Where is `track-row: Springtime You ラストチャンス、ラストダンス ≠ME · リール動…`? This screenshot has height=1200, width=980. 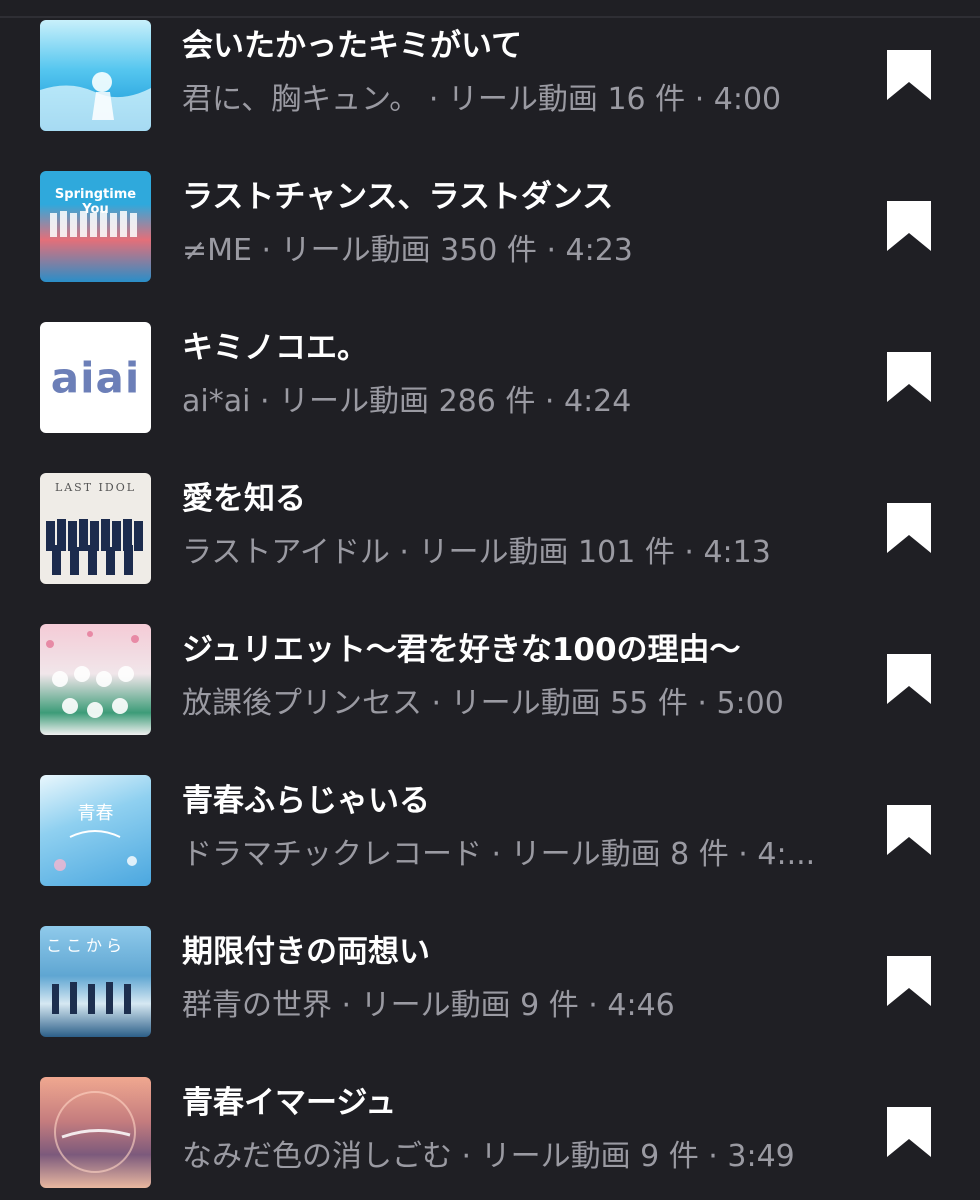 track-row: Springtime You ラストチャンス、ラストダンス ≠ME · リール動… is located at coordinates (490, 244).